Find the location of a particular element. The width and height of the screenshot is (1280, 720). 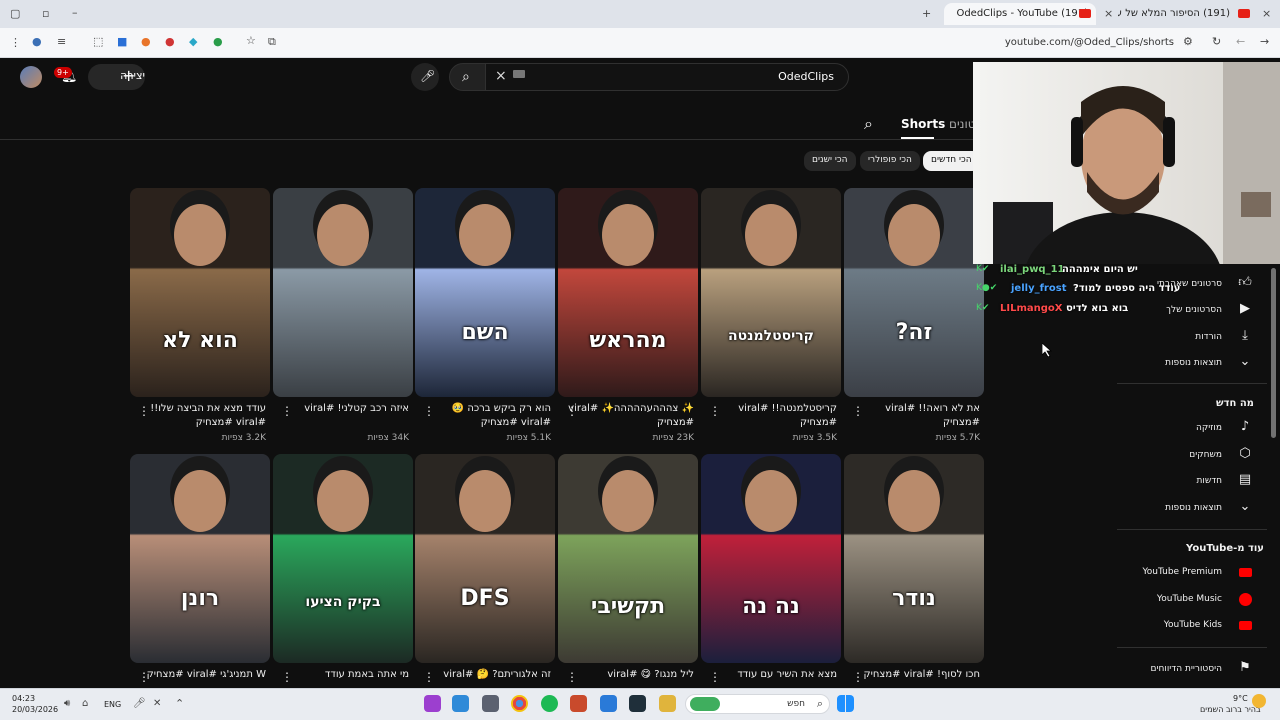

short-card: השם is located at coordinates (485, 292).